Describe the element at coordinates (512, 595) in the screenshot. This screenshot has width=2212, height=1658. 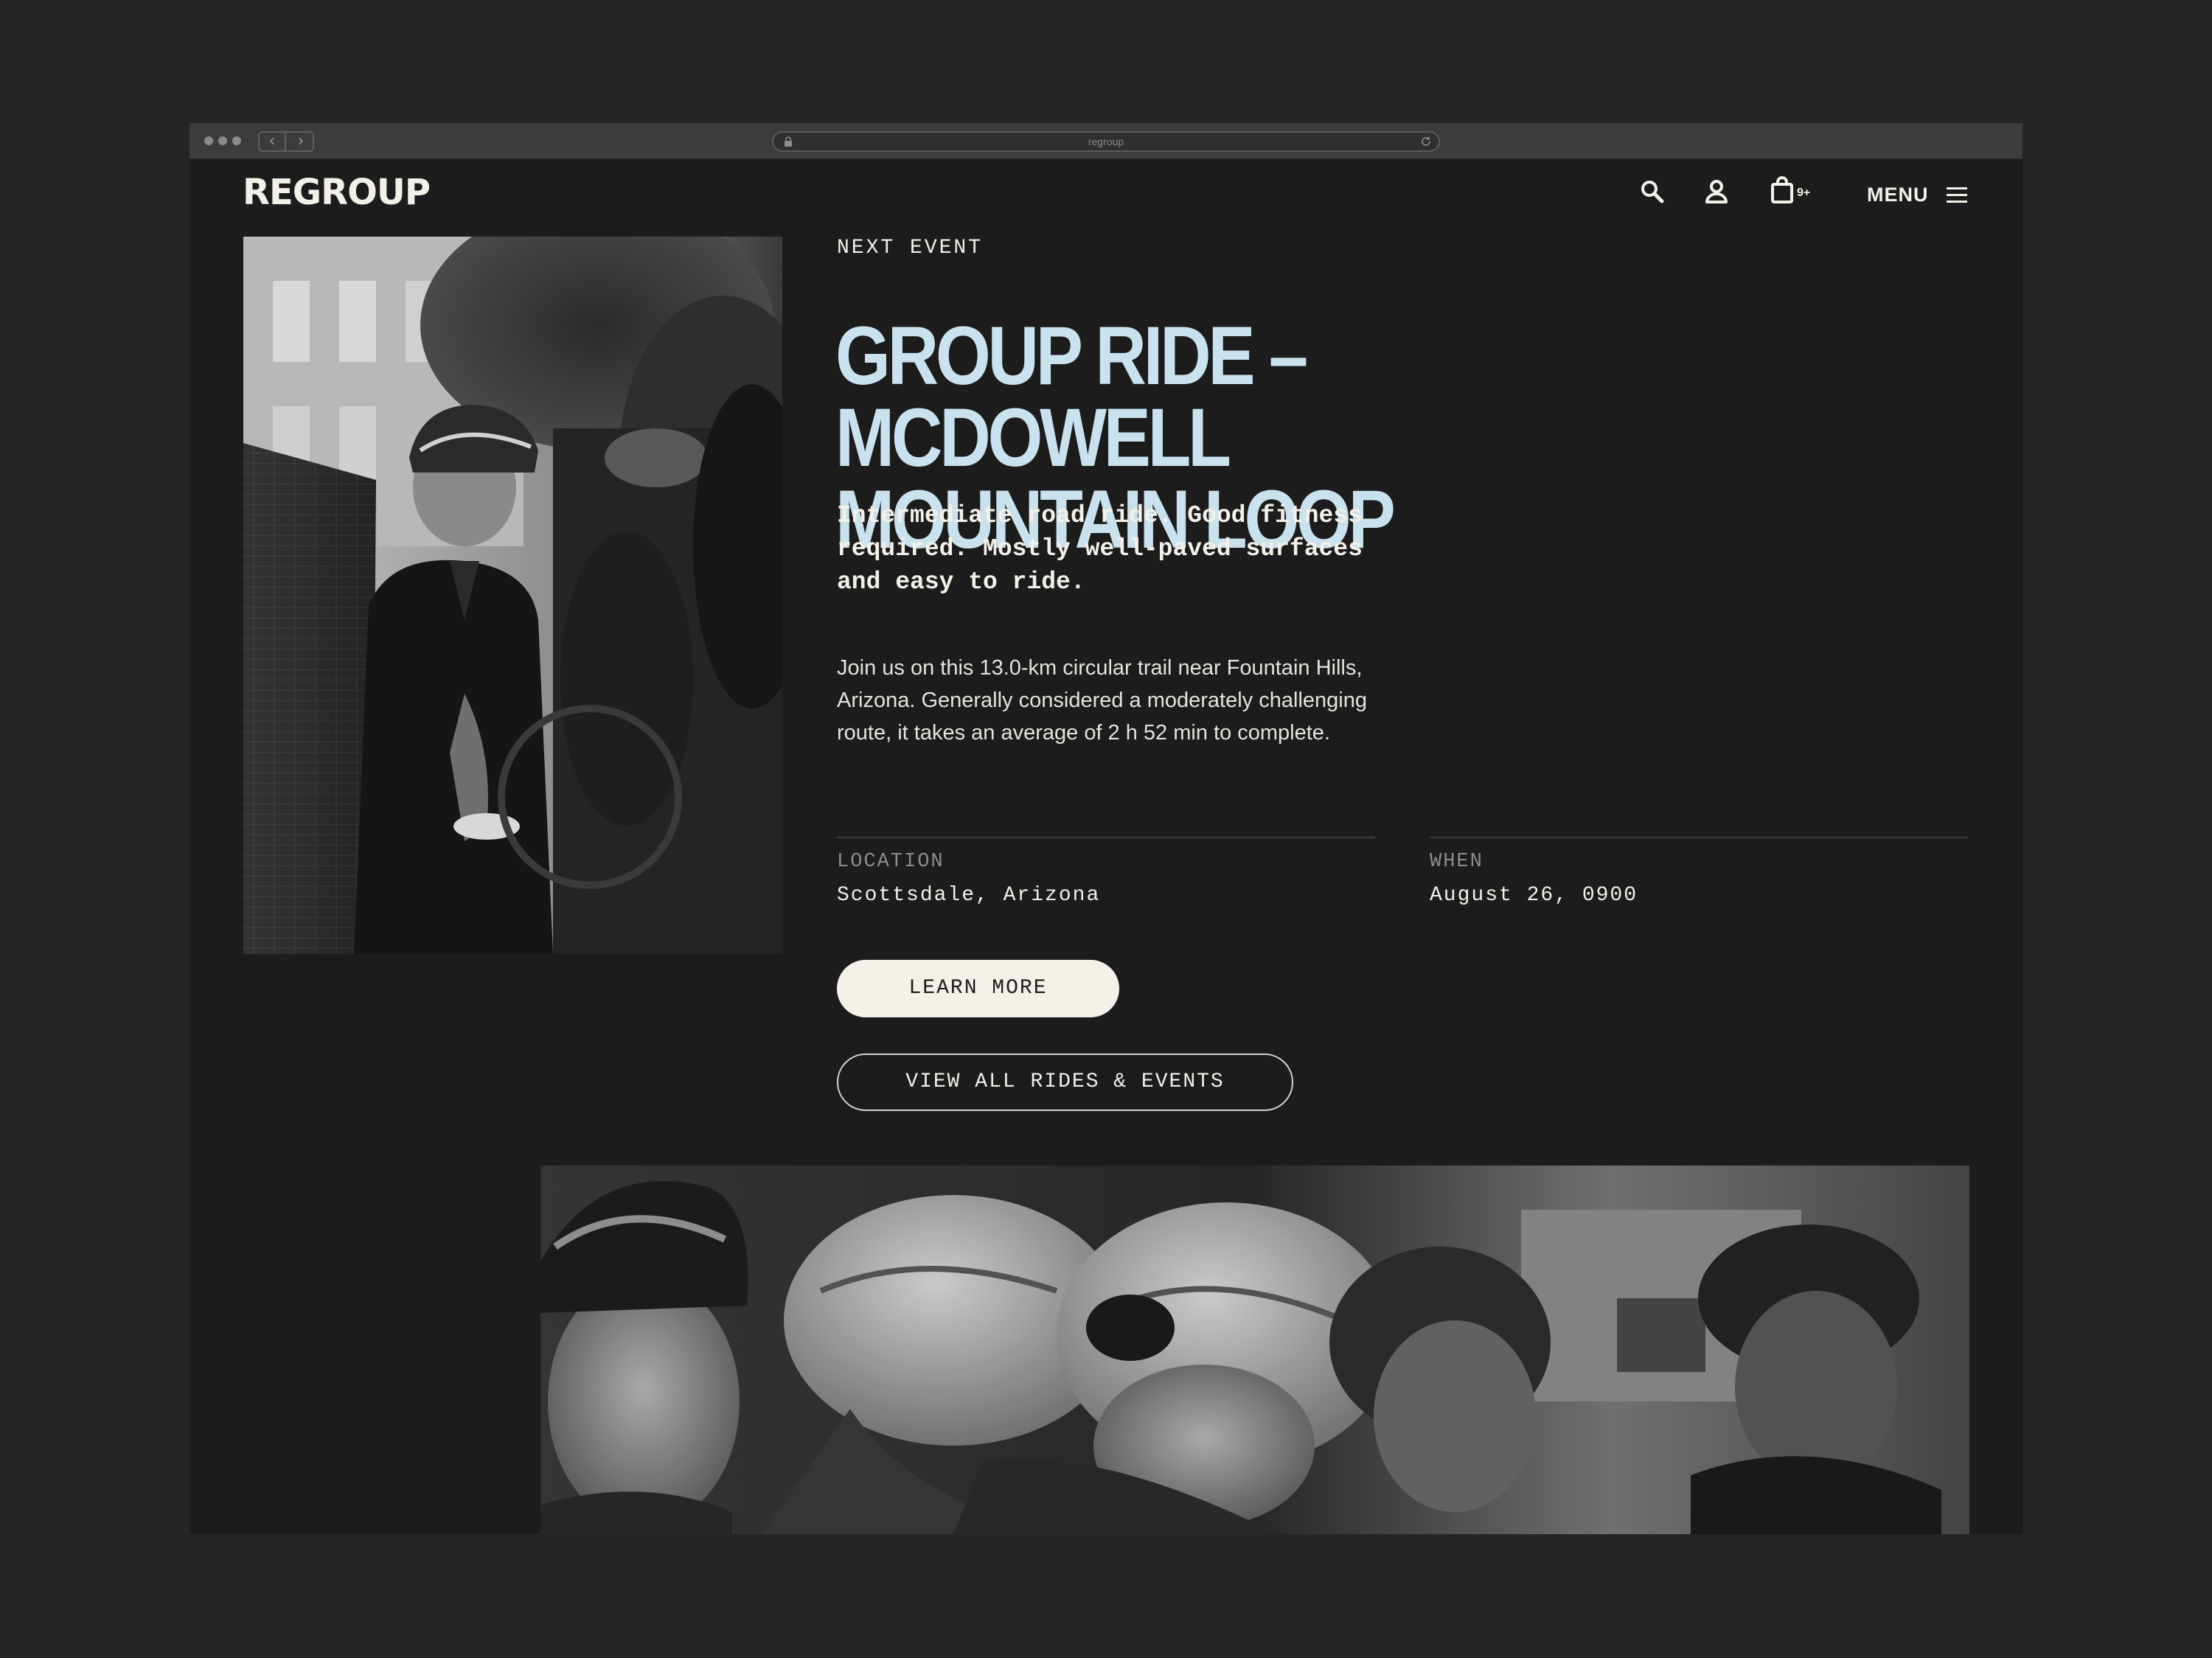
I see `event-photo` at that location.